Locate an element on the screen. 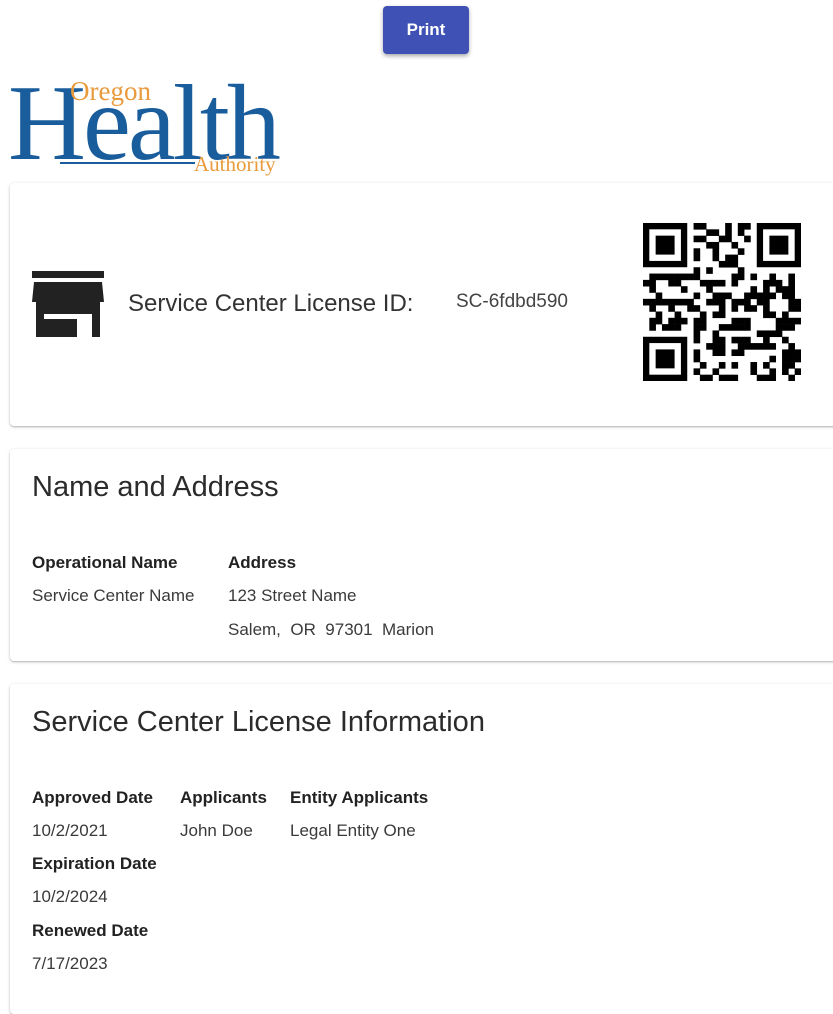 The width and height of the screenshot is (833, 1014). operational-name-value: Service Center Name is located at coordinates (113, 595).